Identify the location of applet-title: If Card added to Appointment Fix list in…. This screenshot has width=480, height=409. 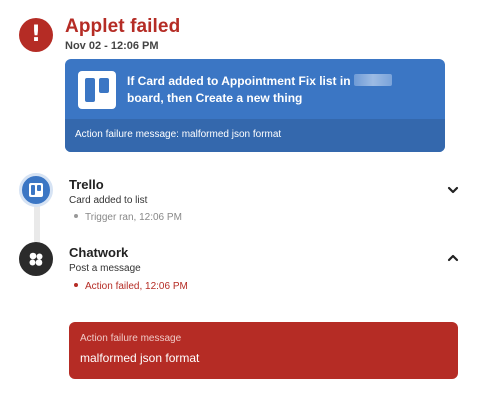
(277, 90).